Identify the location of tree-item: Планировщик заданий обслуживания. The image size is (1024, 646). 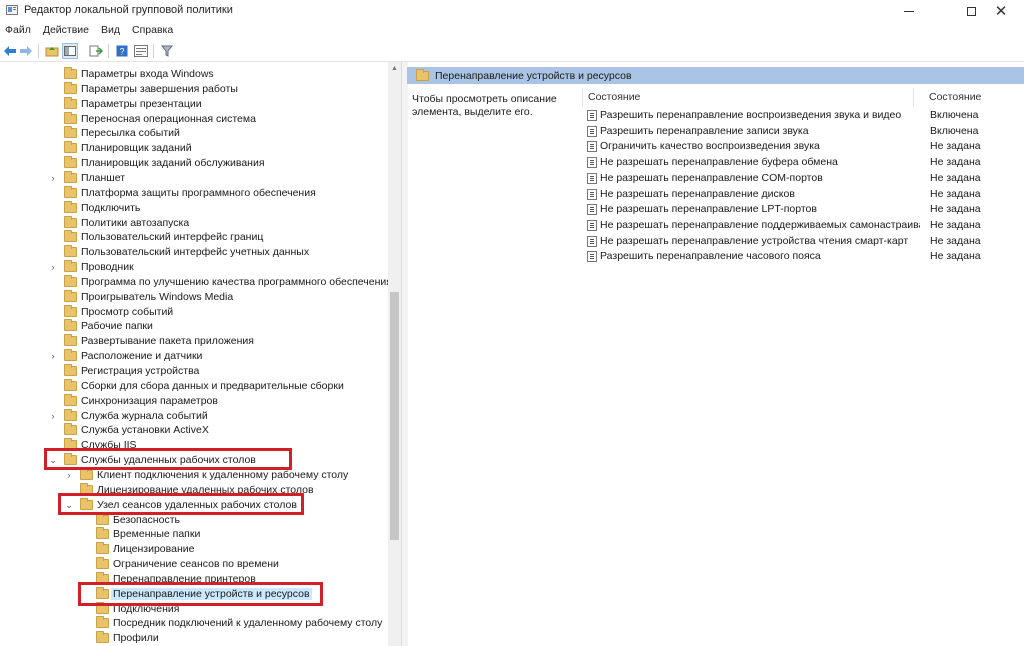
(194, 163).